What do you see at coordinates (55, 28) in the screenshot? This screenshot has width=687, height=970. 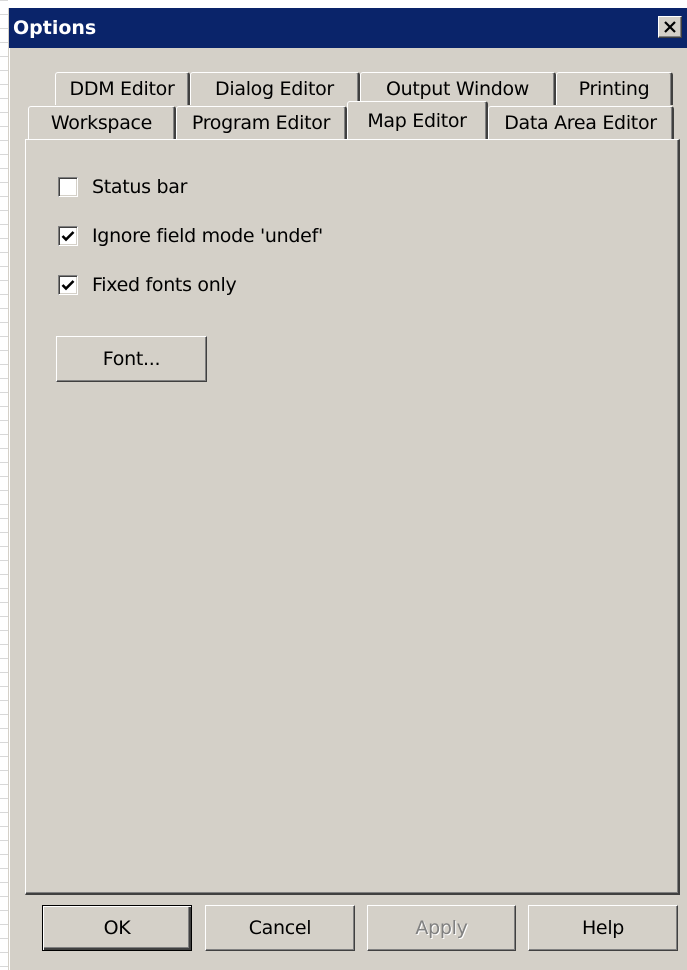 I see `window-title: Options` at bounding box center [55, 28].